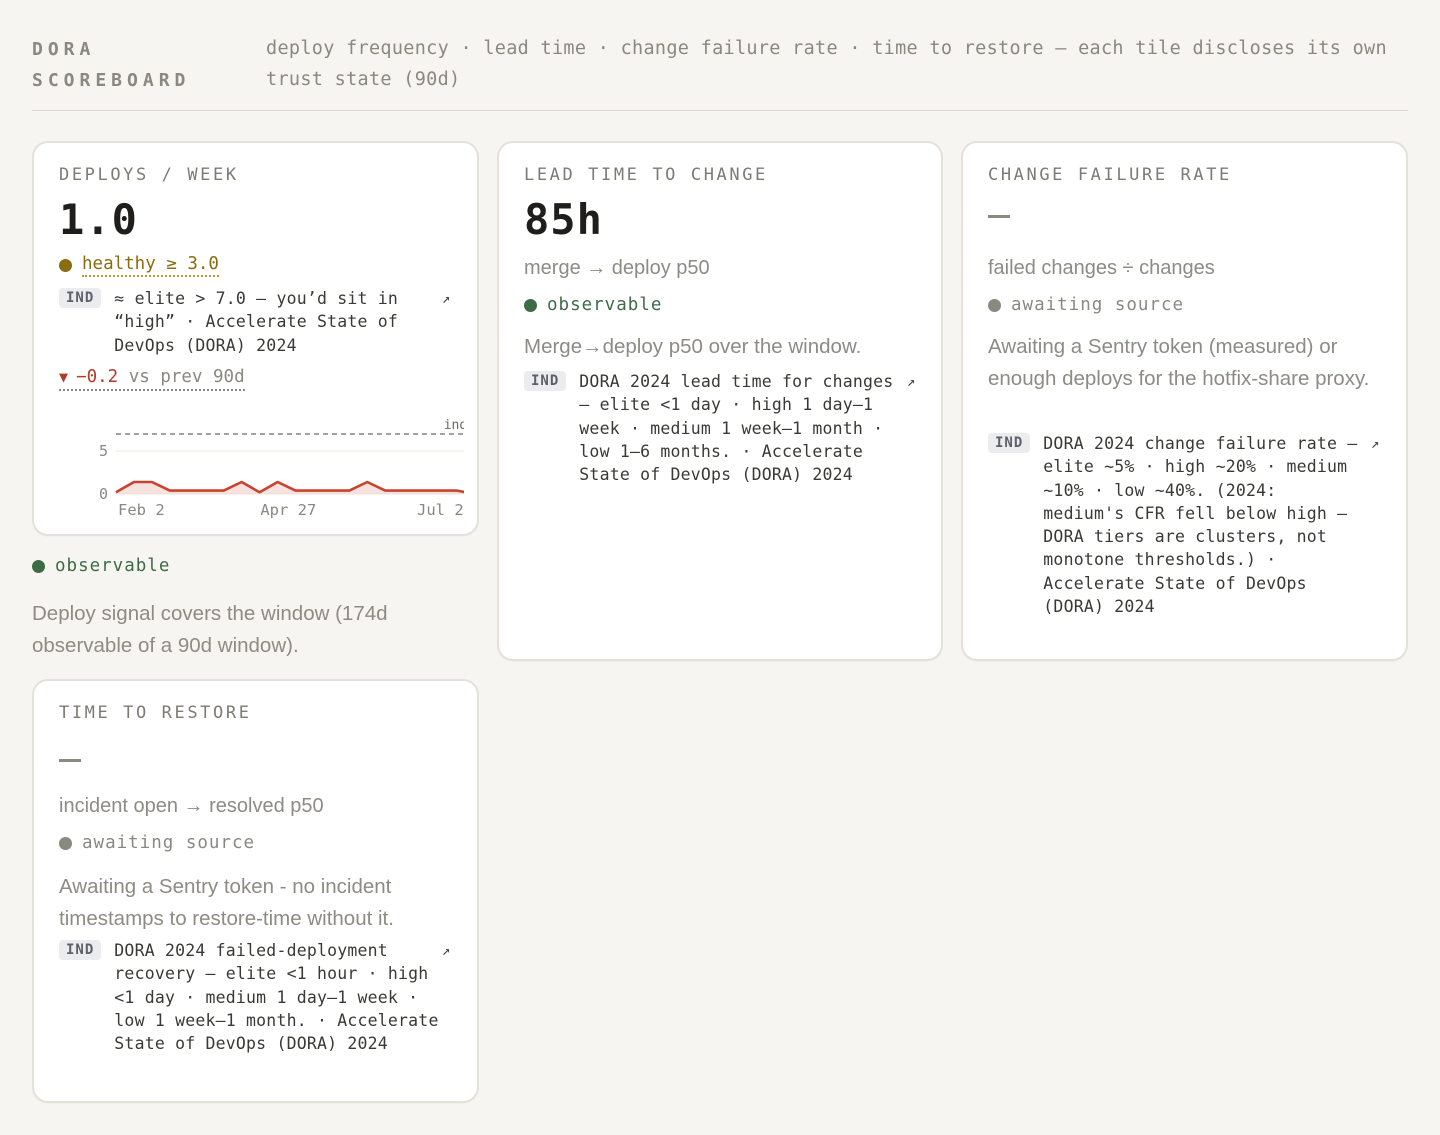 The image size is (1440, 1135). I want to click on deploys-status-label: observable, so click(113, 566).